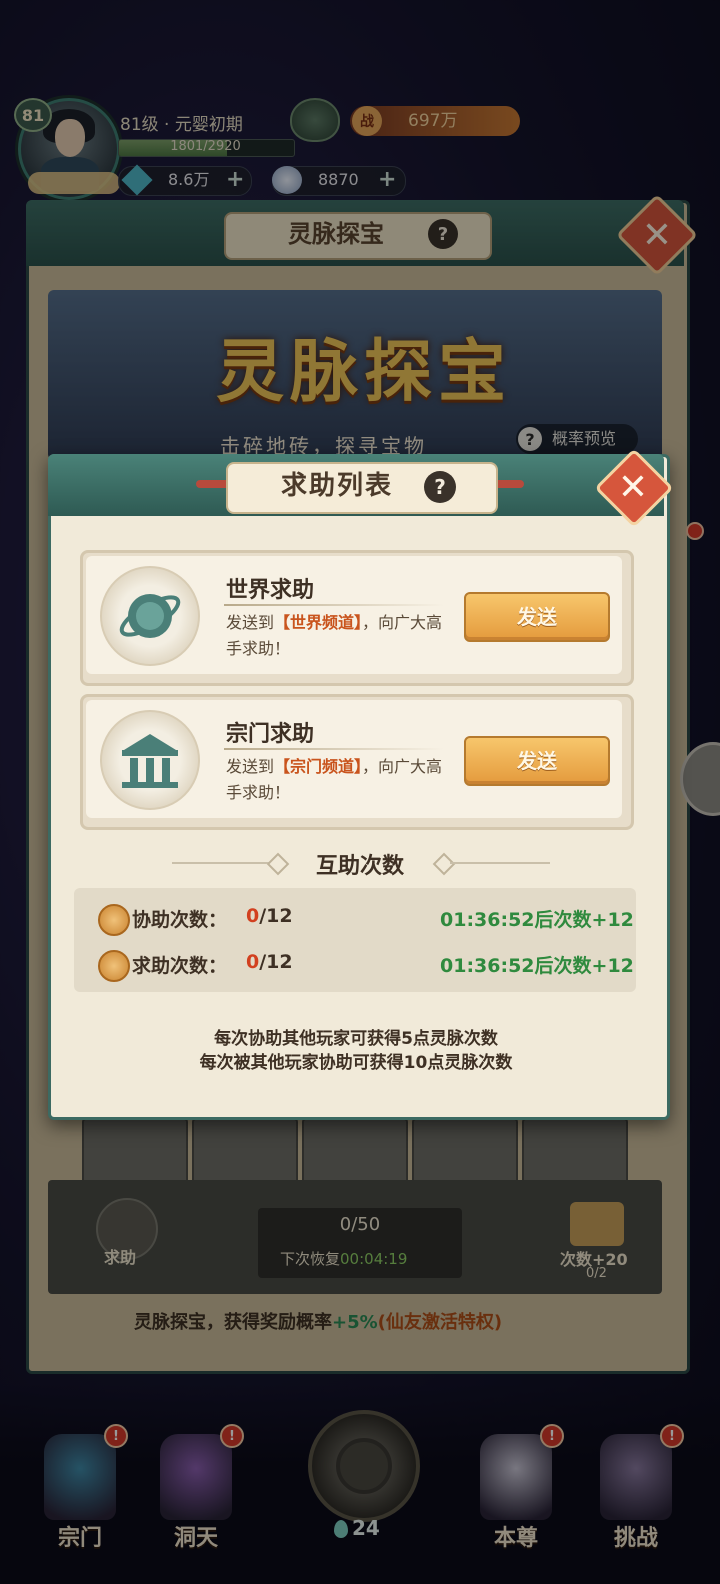 This screenshot has height=1584, width=720. Describe the element at coordinates (537, 920) in the screenshot. I see `assist-refresh-timer: 01:36:52后次数+12` at that location.